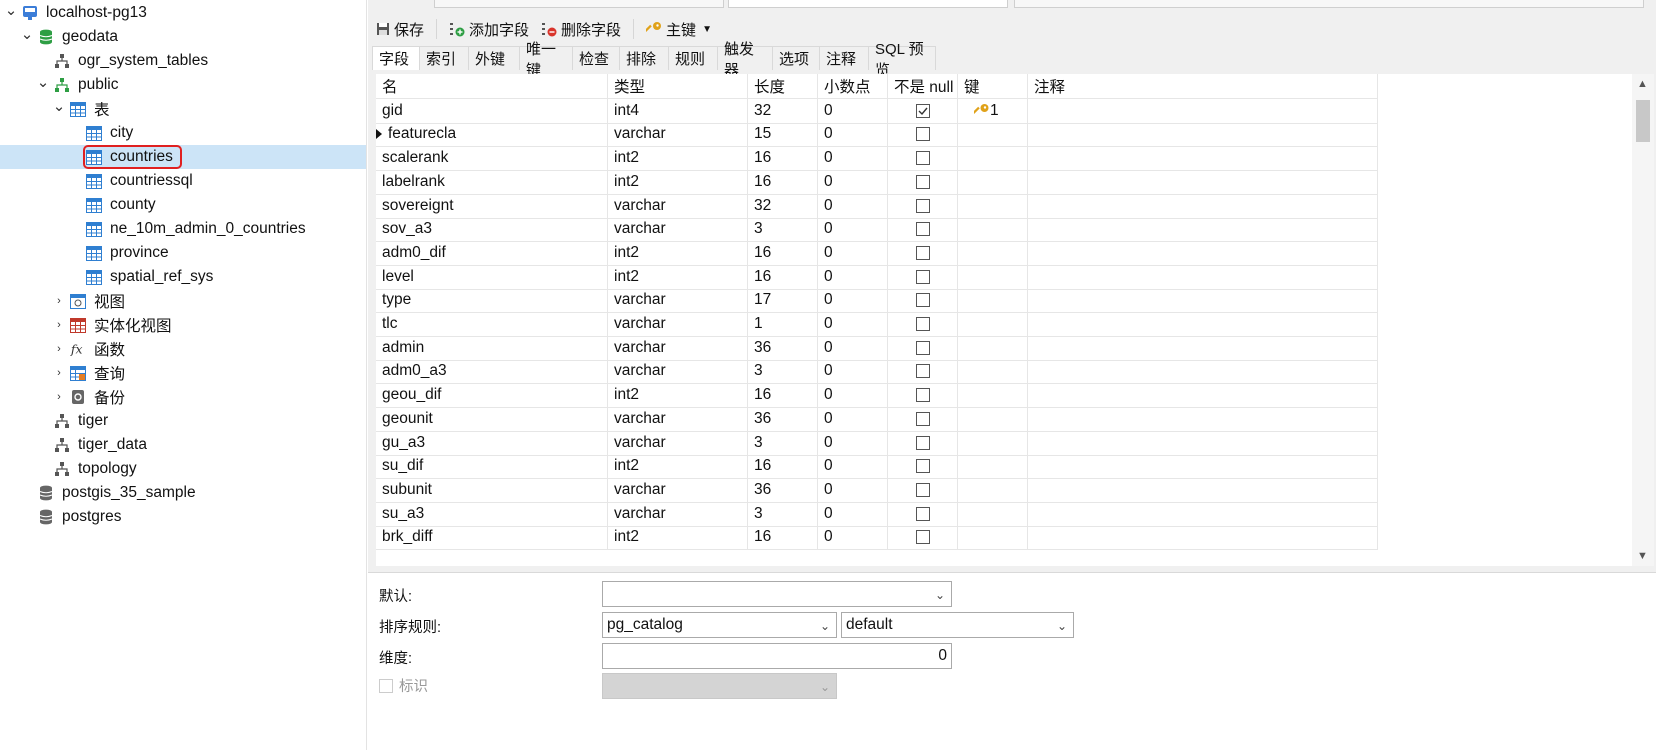 The width and height of the screenshot is (1656, 750). What do you see at coordinates (1643, 320) in the screenshot?
I see `grid-scrollbar: ▲ ▼` at bounding box center [1643, 320].